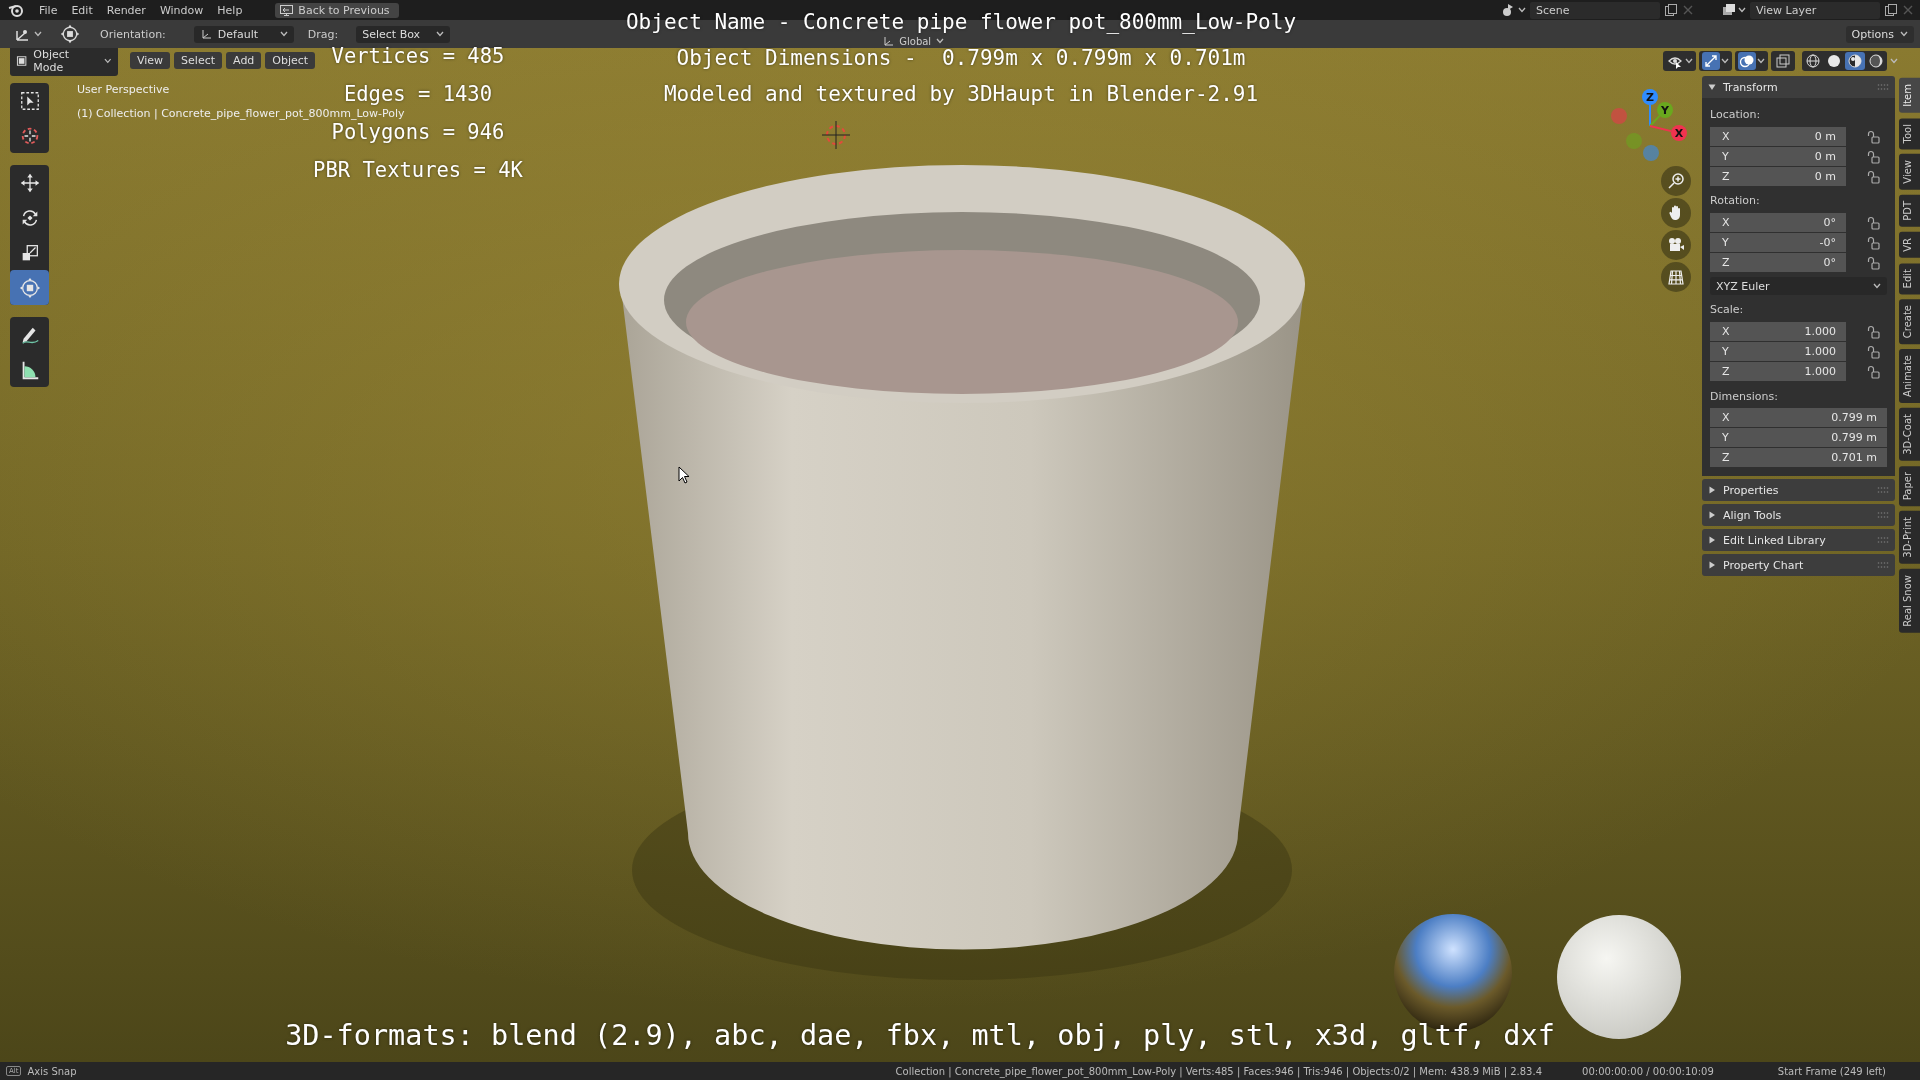  I want to click on grid-icon, so click(1676, 277).